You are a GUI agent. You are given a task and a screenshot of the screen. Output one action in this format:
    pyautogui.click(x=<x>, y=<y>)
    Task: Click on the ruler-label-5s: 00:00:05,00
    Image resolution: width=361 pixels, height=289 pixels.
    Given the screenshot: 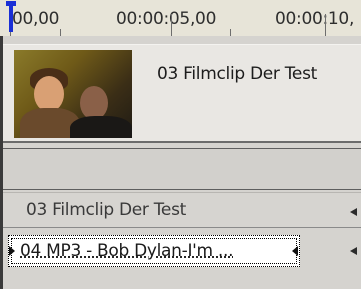 What is the action you would take?
    pyautogui.click(x=166, y=19)
    